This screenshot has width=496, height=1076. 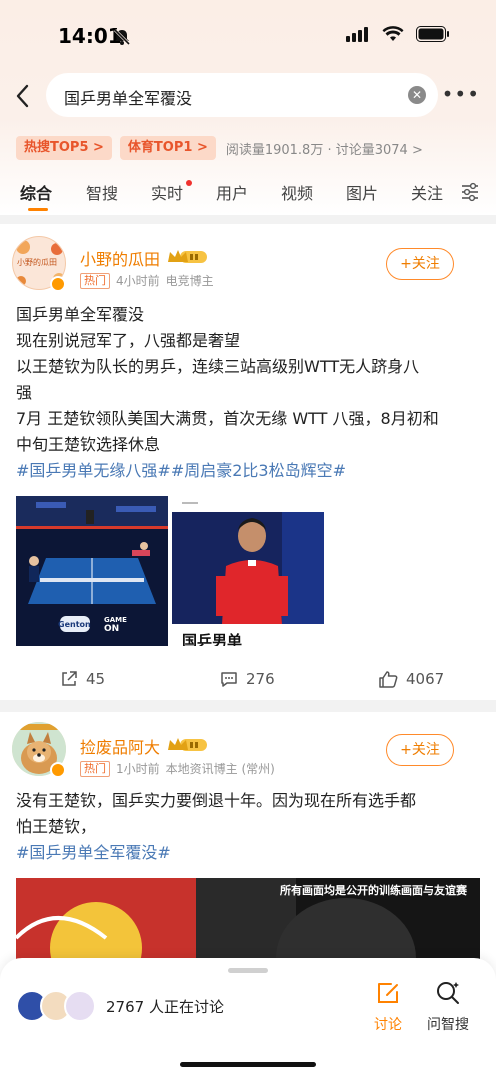 What do you see at coordinates (470, 192) in the screenshot?
I see `filter-icon` at bounding box center [470, 192].